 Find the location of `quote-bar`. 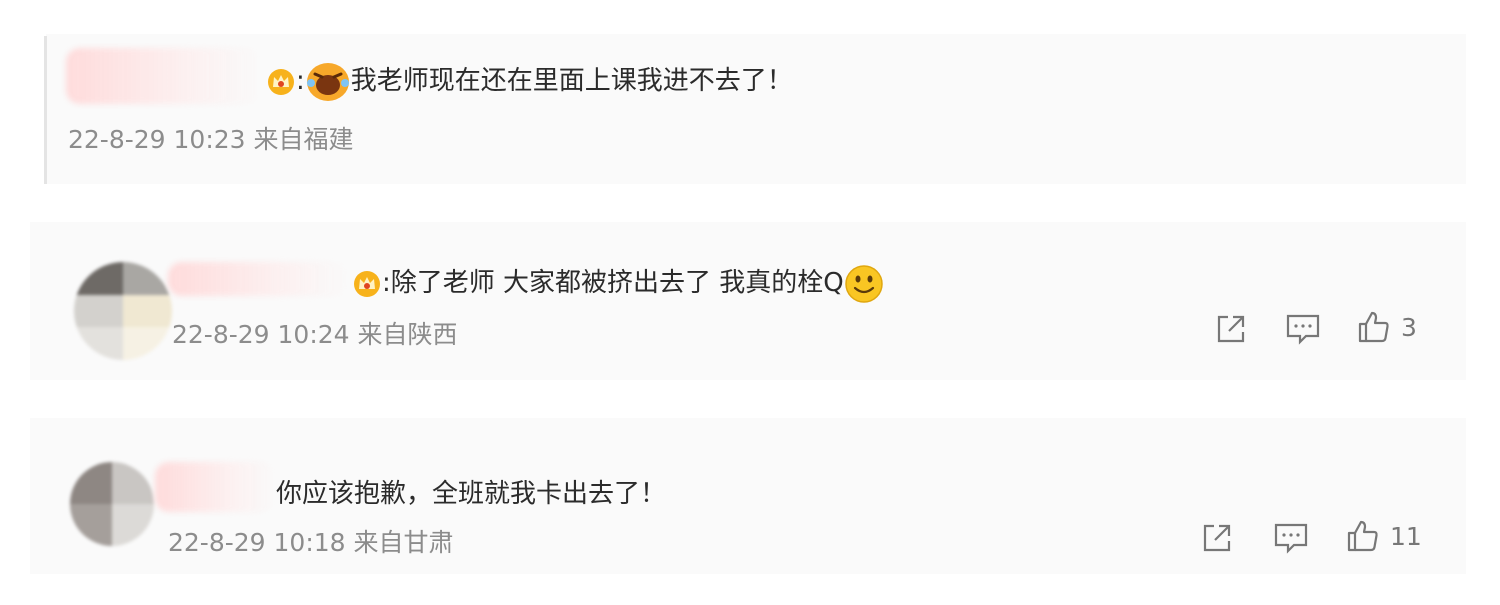

quote-bar is located at coordinates (45, 110).